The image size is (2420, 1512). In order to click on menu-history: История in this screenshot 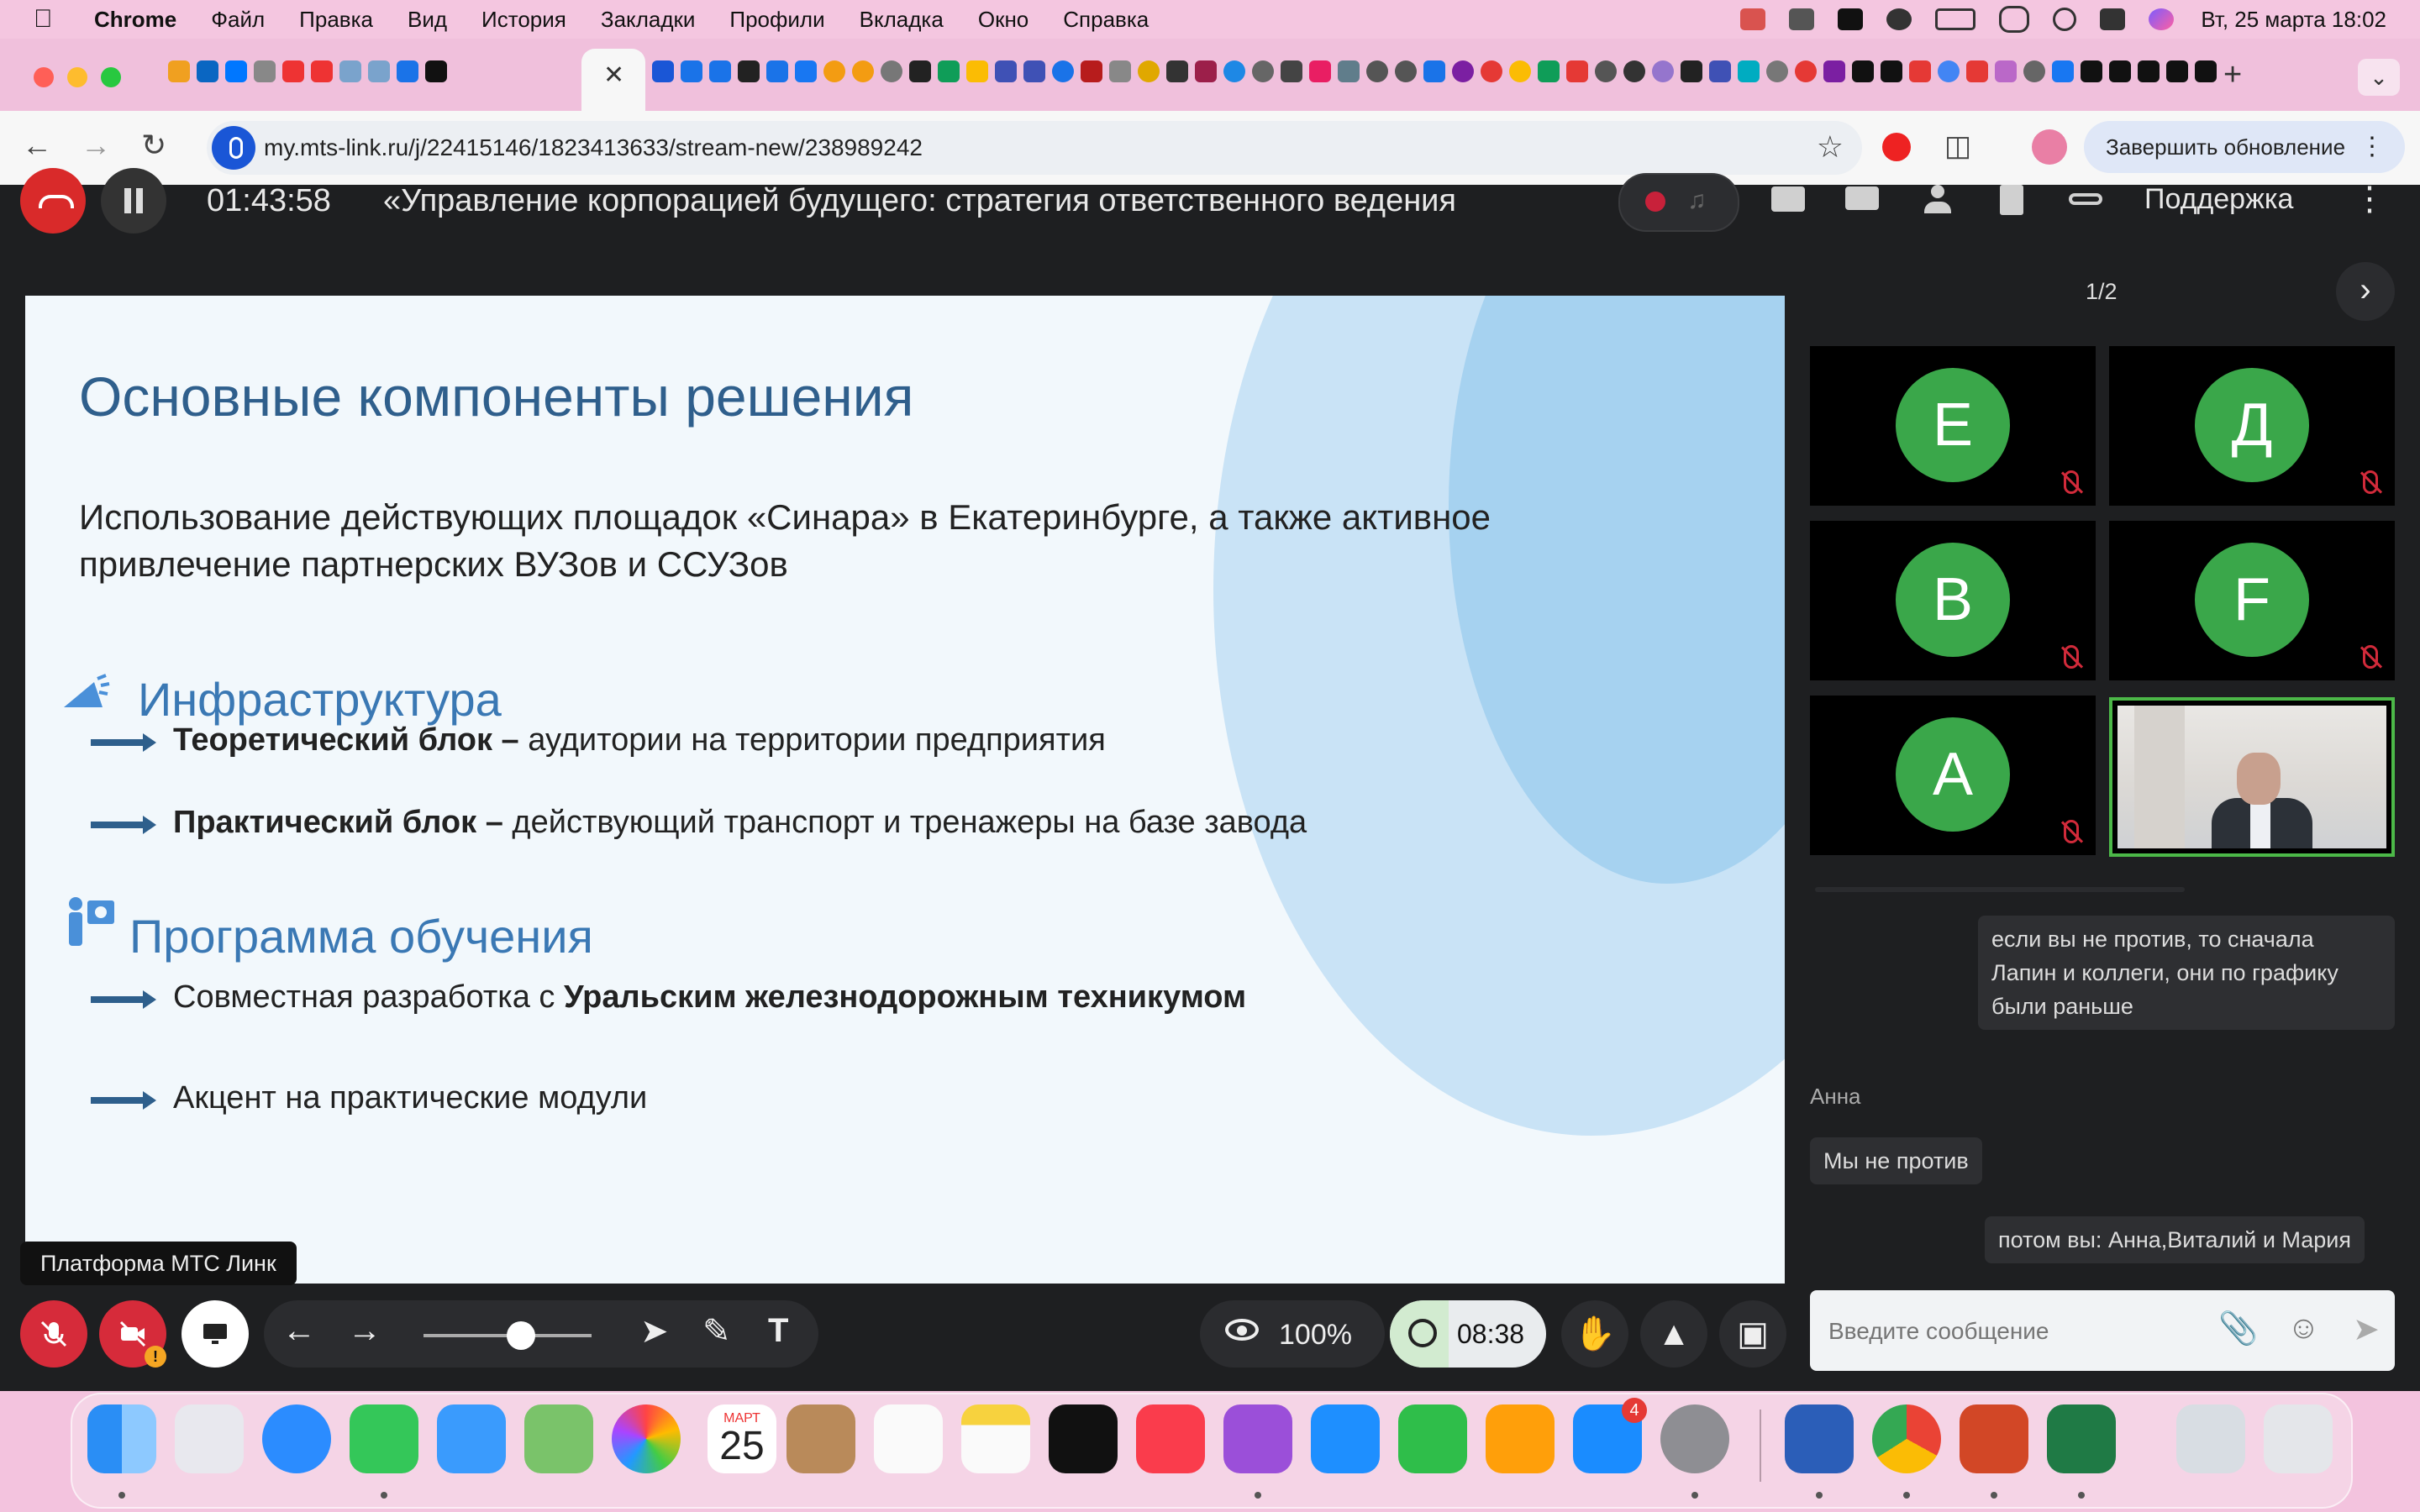, I will do `click(523, 20)`.